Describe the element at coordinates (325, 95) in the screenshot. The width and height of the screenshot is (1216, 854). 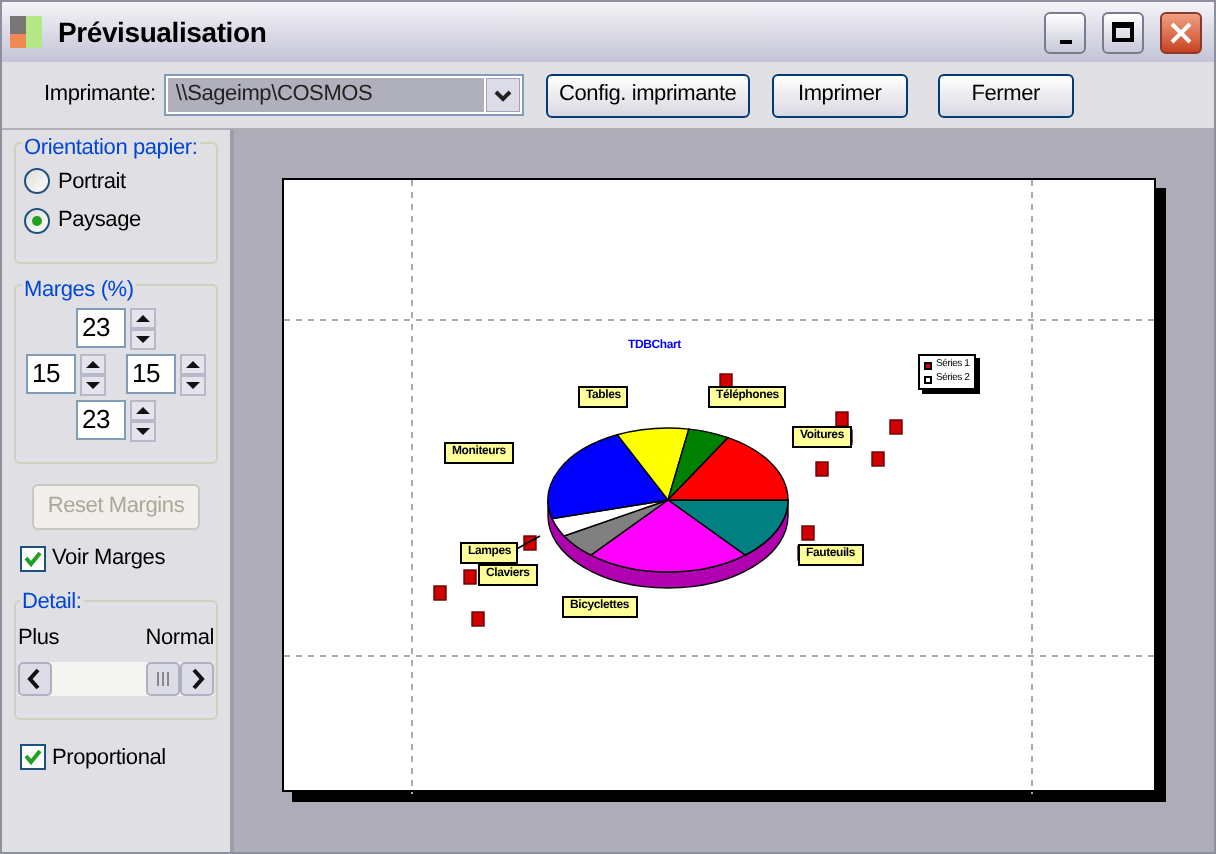
I see `dropdown-value: \\Sageimp\COSMOS` at that location.